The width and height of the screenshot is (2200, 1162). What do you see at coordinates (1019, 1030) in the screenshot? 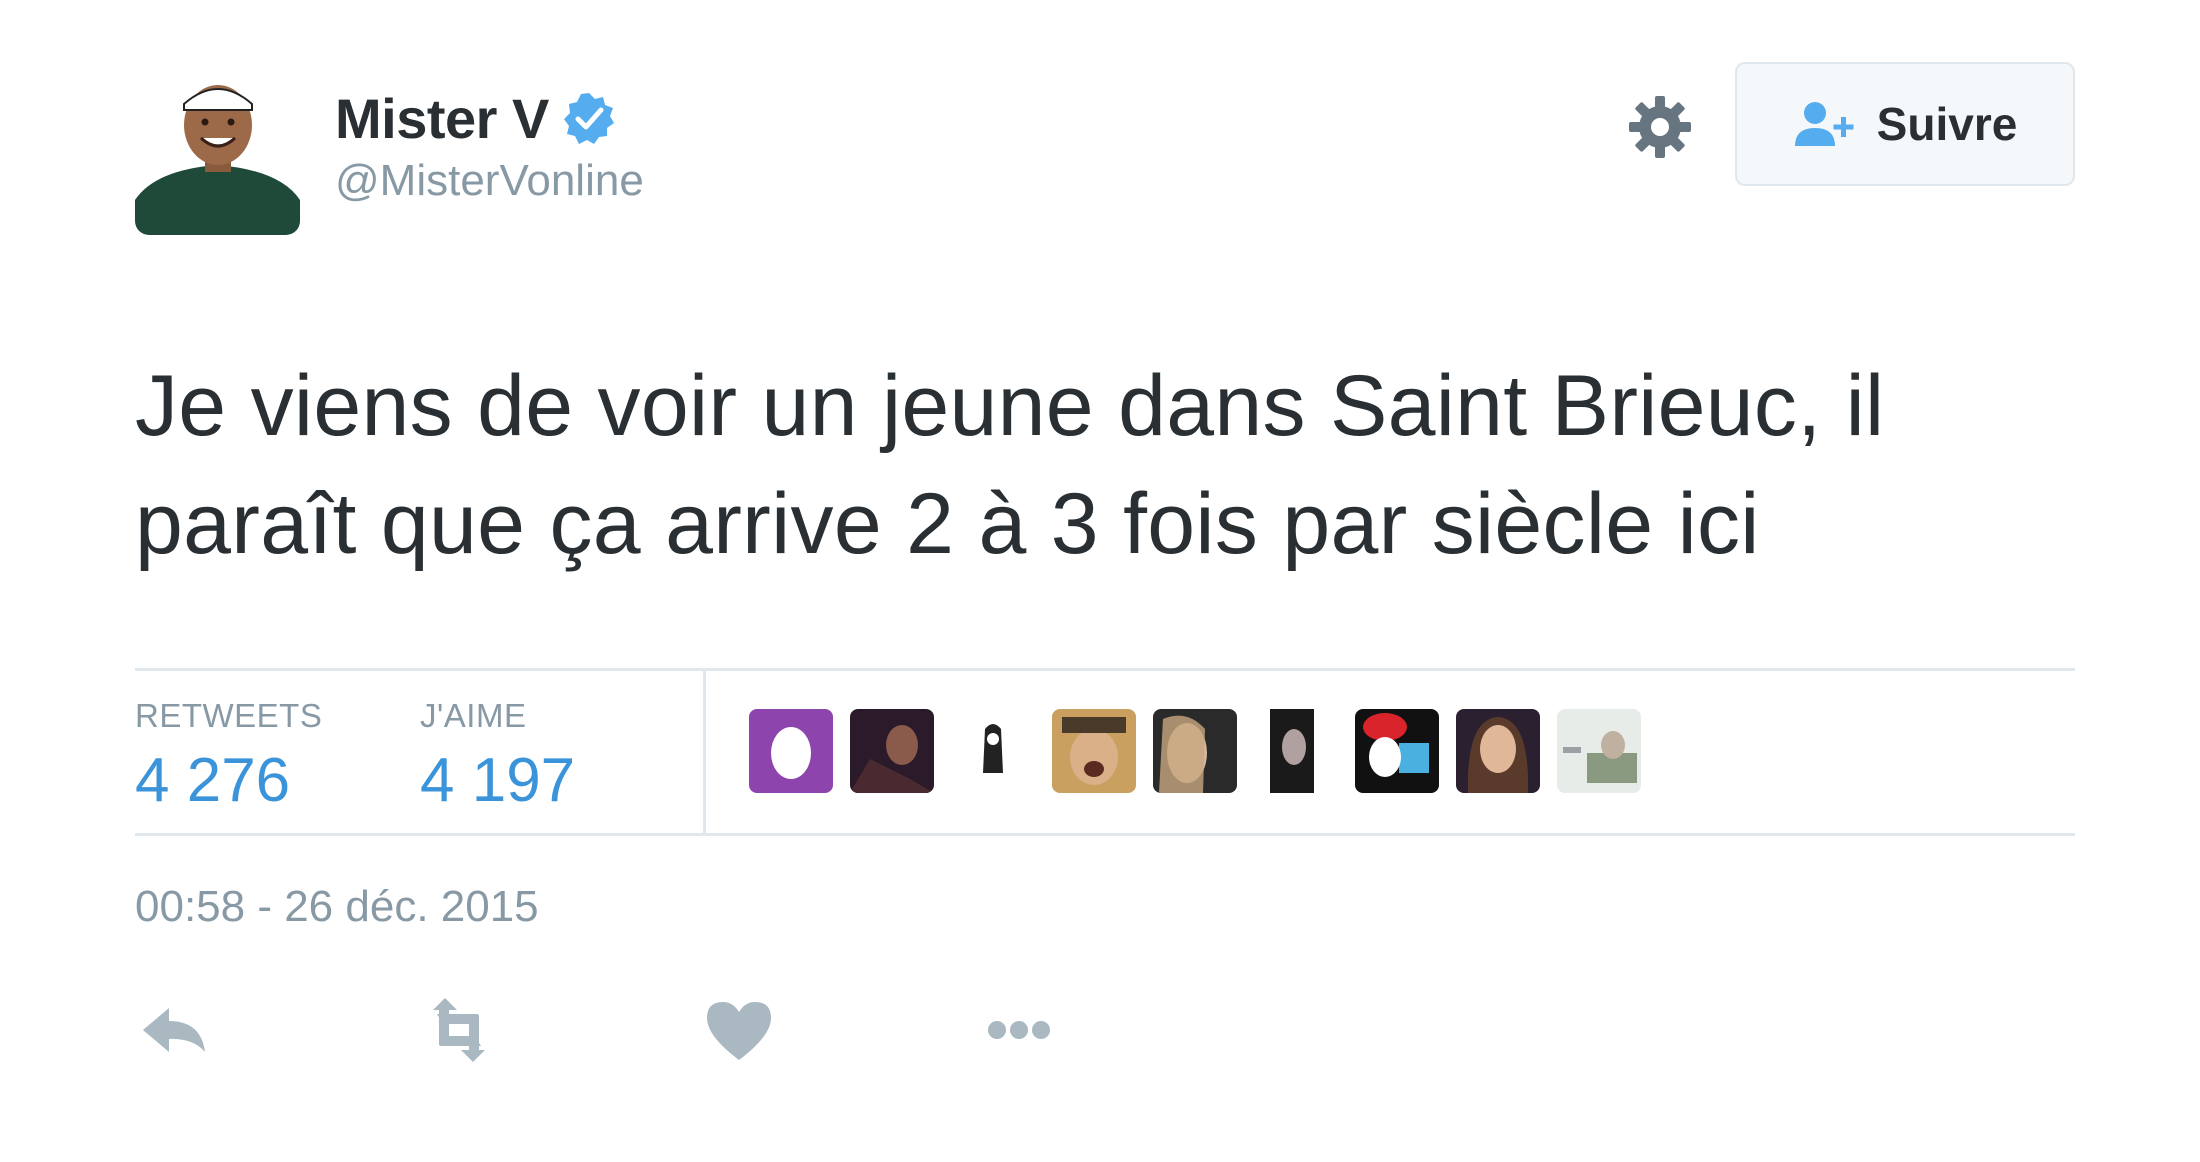
I see `more-icon` at bounding box center [1019, 1030].